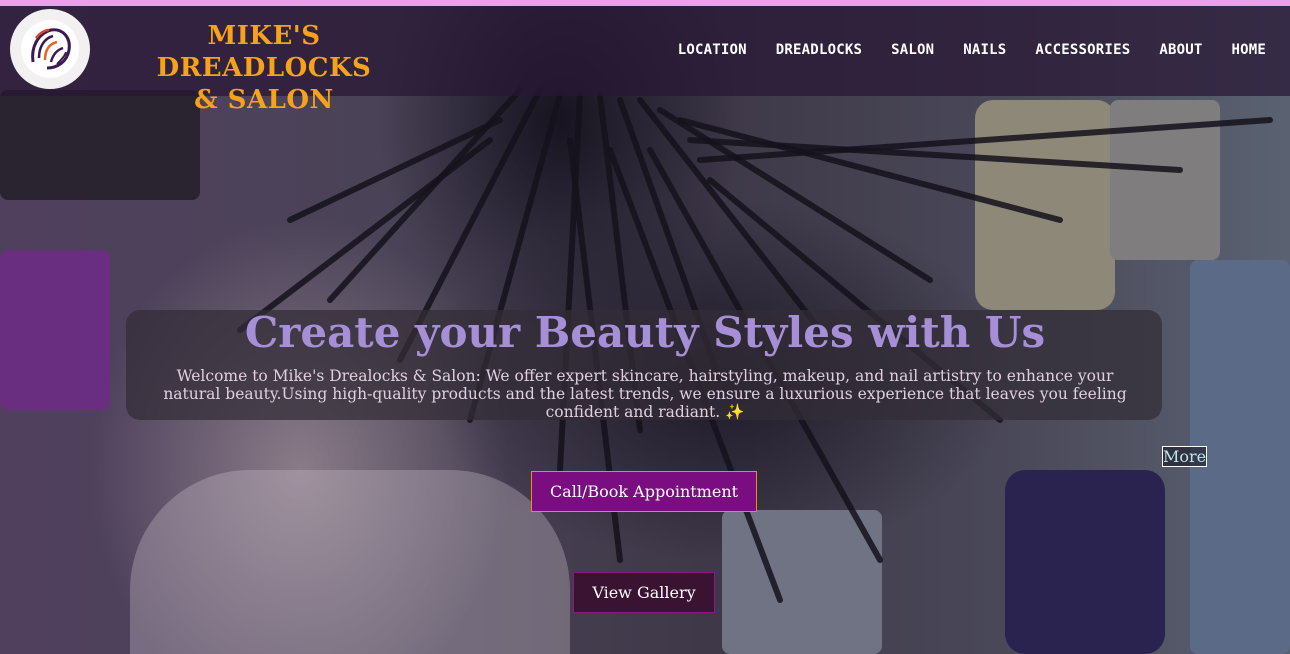 The image size is (1290, 654). I want to click on lion-mane-logo-icon, so click(50, 49).